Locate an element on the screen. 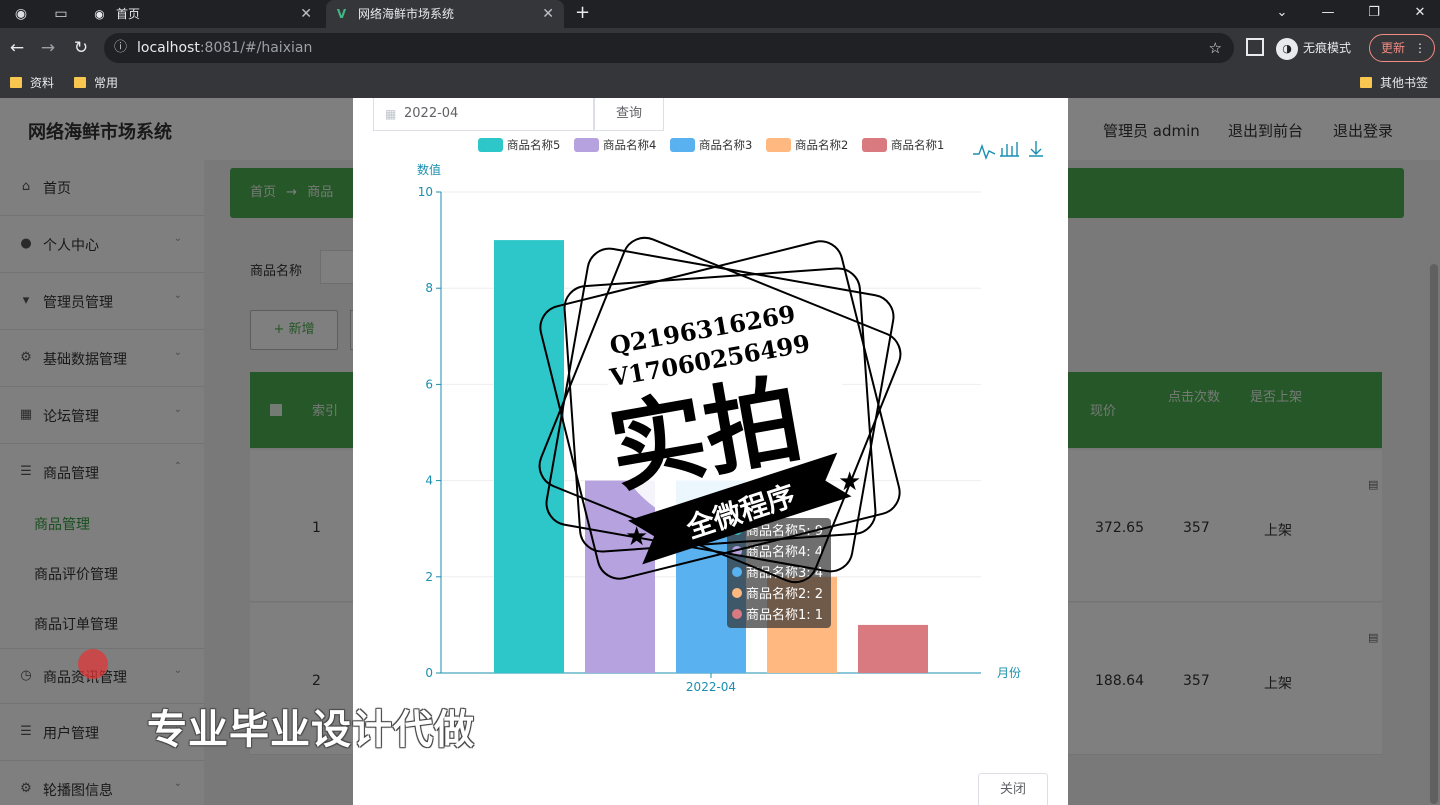 Image resolution: width=1440 pixels, height=805 pixels. calendar-icon: ▦ is located at coordinates (391, 114).